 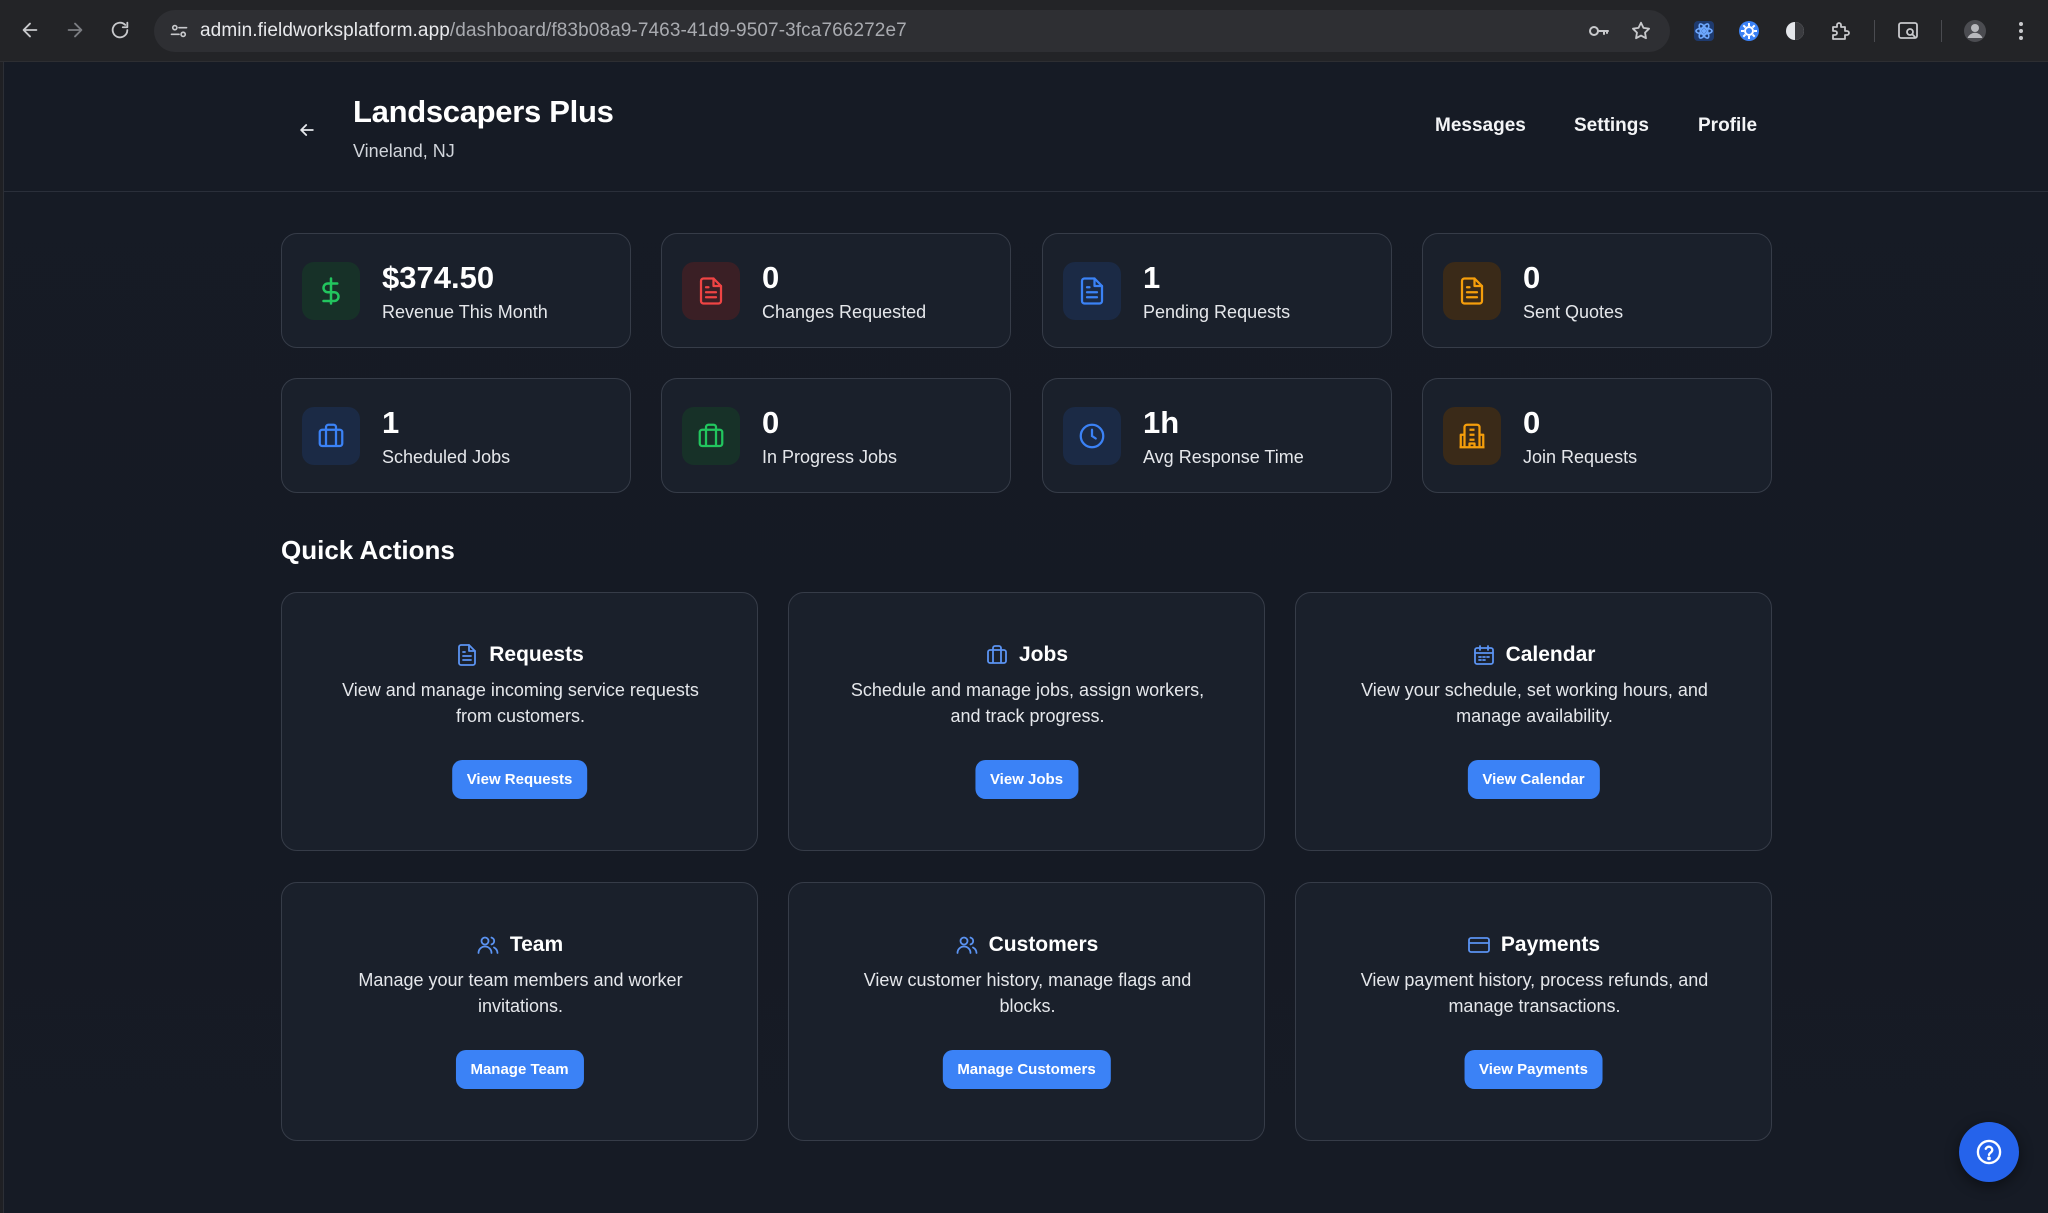 I want to click on dark-mode-extension-icon, so click(x=1795, y=31).